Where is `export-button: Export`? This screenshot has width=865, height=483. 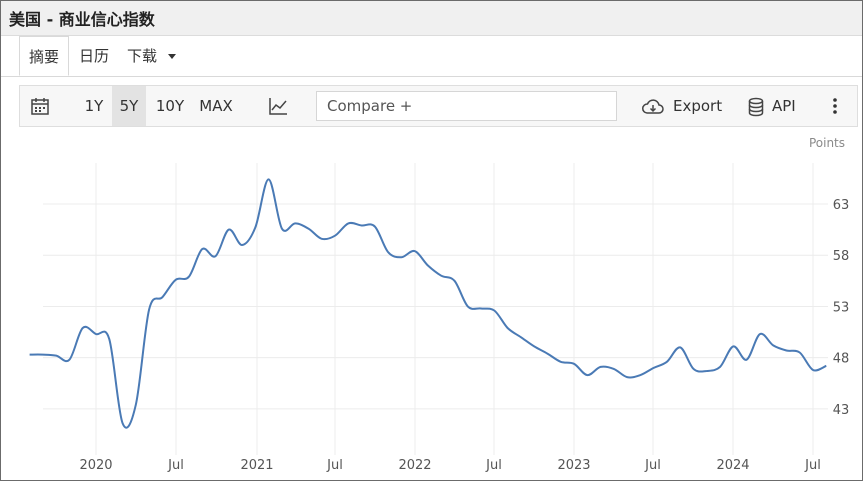 export-button: Export is located at coordinates (681, 106).